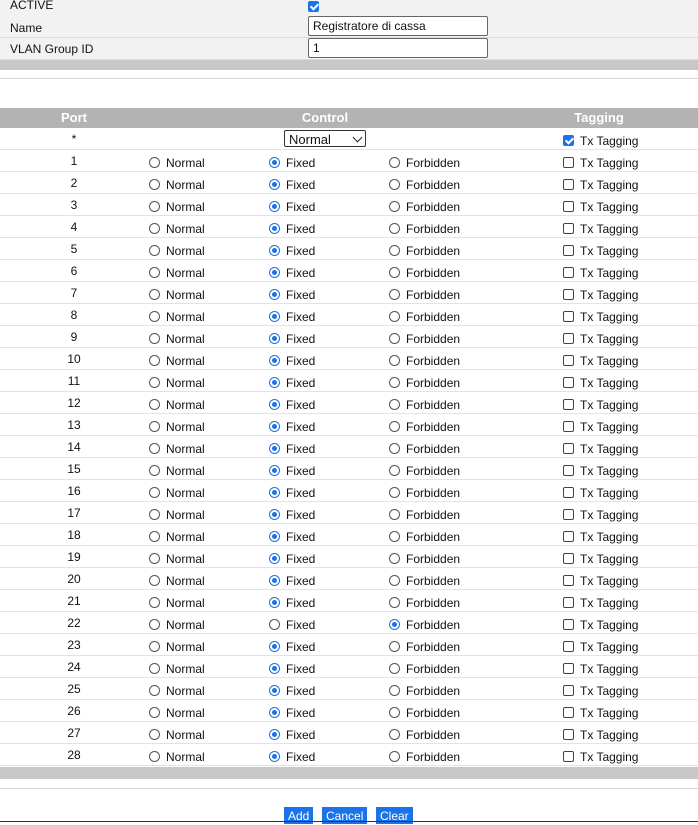  Describe the element at coordinates (313, 6) in the screenshot. I see `active-checkbox` at that location.